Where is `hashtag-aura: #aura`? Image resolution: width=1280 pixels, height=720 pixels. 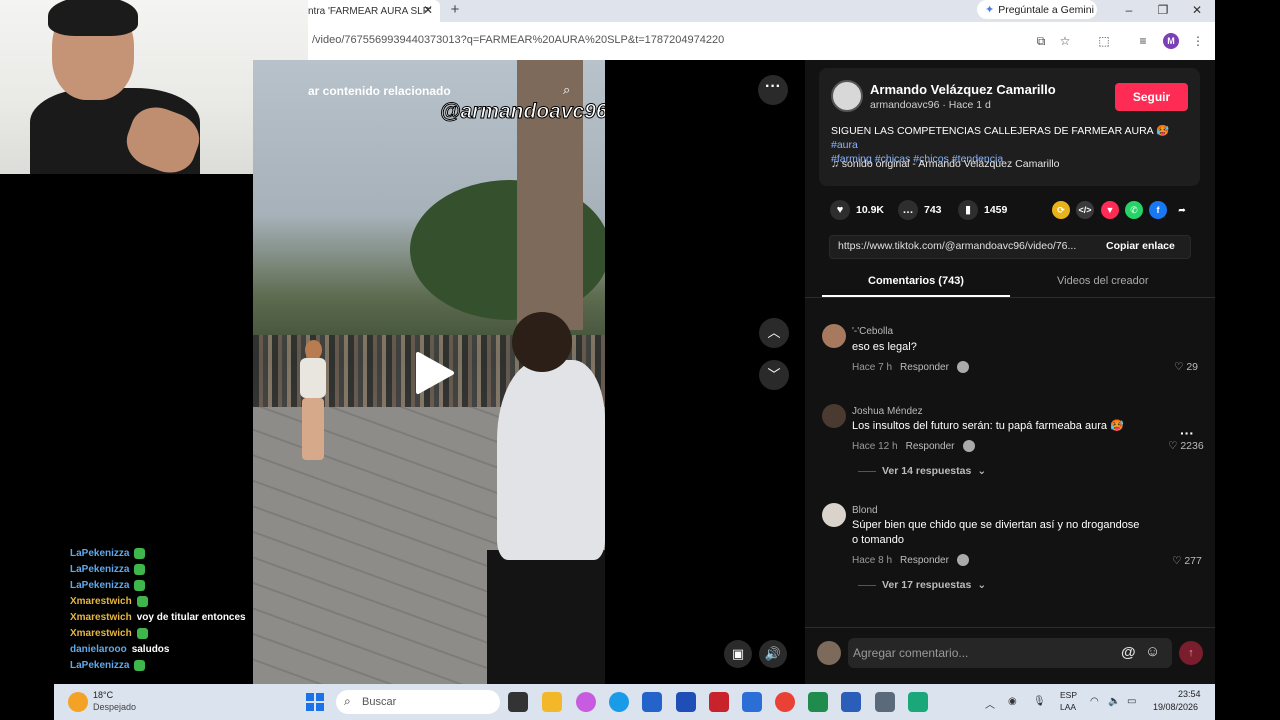 hashtag-aura: #aura is located at coordinates (844, 145).